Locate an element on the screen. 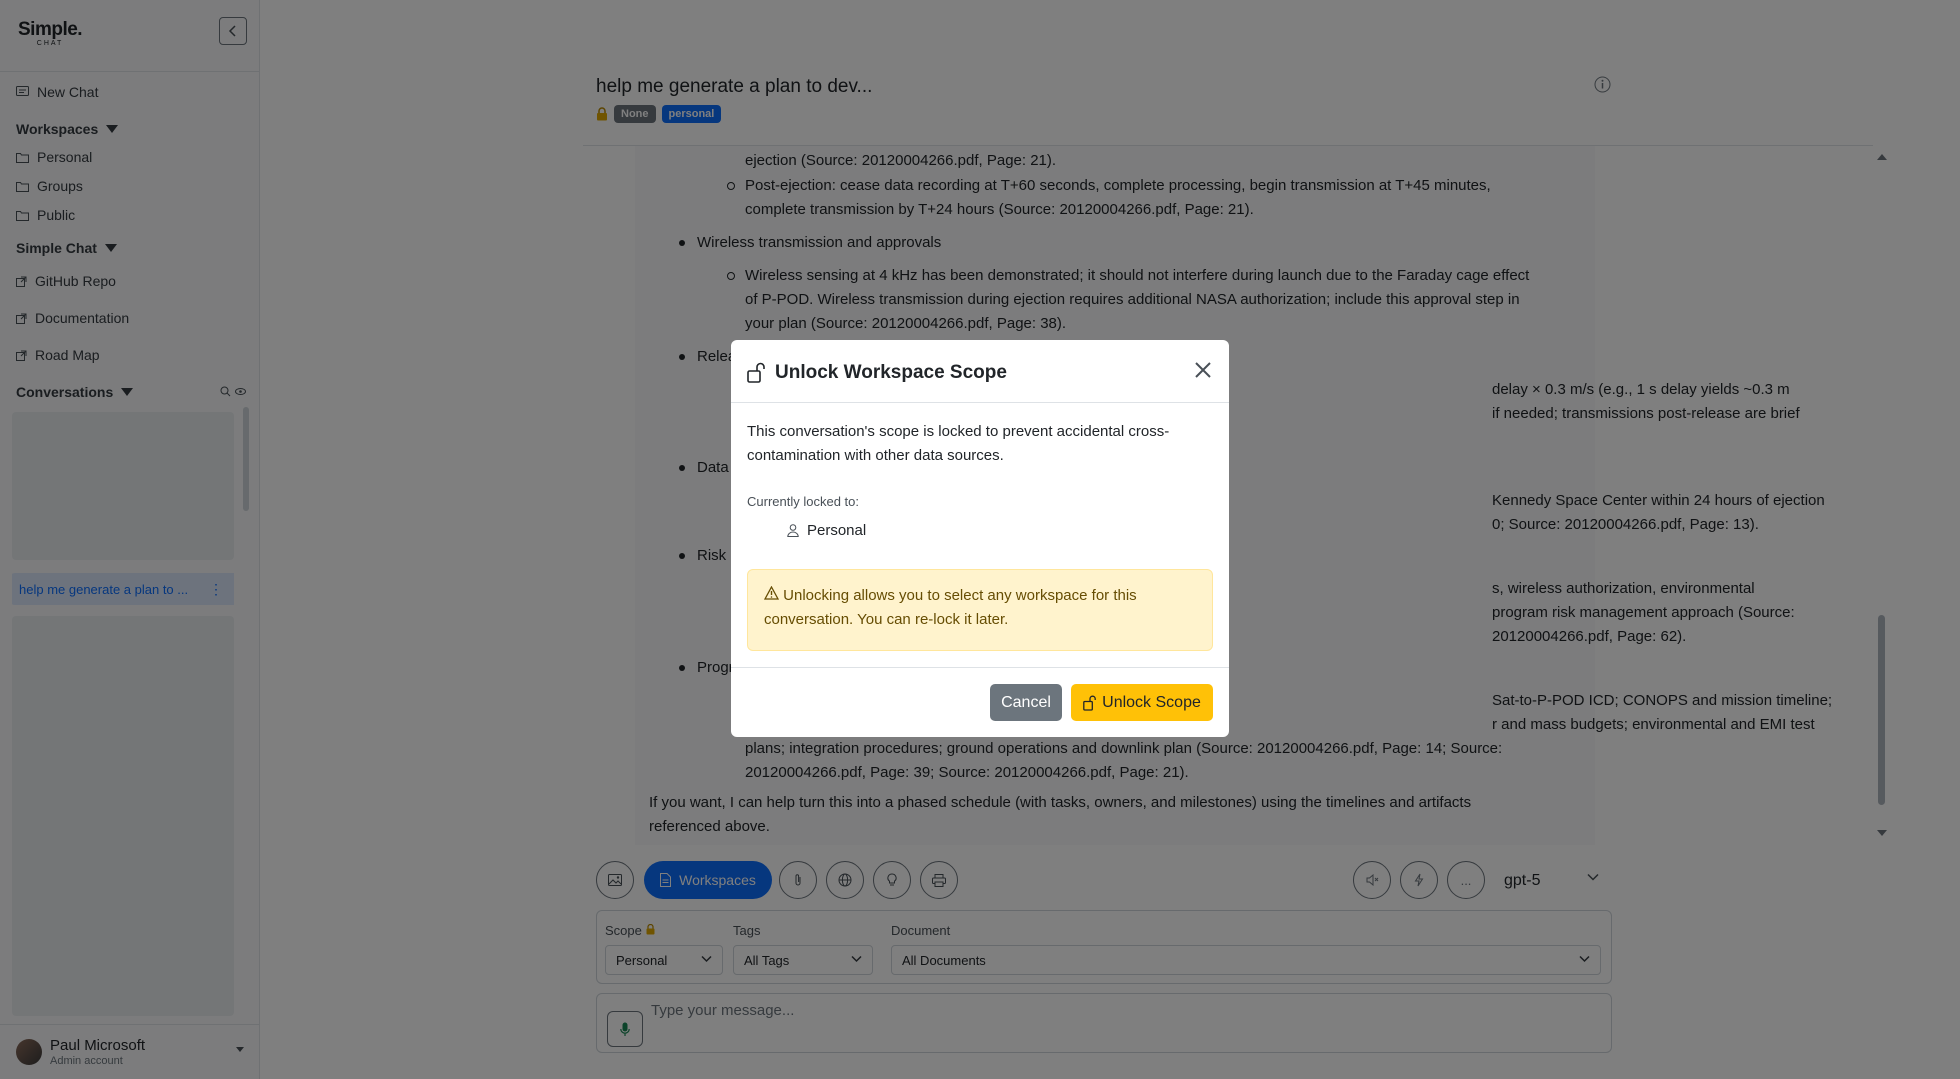 Image resolution: width=1960 pixels, height=1079 pixels. modal-footer: Cancel Unlock Scope is located at coordinates (980, 702).